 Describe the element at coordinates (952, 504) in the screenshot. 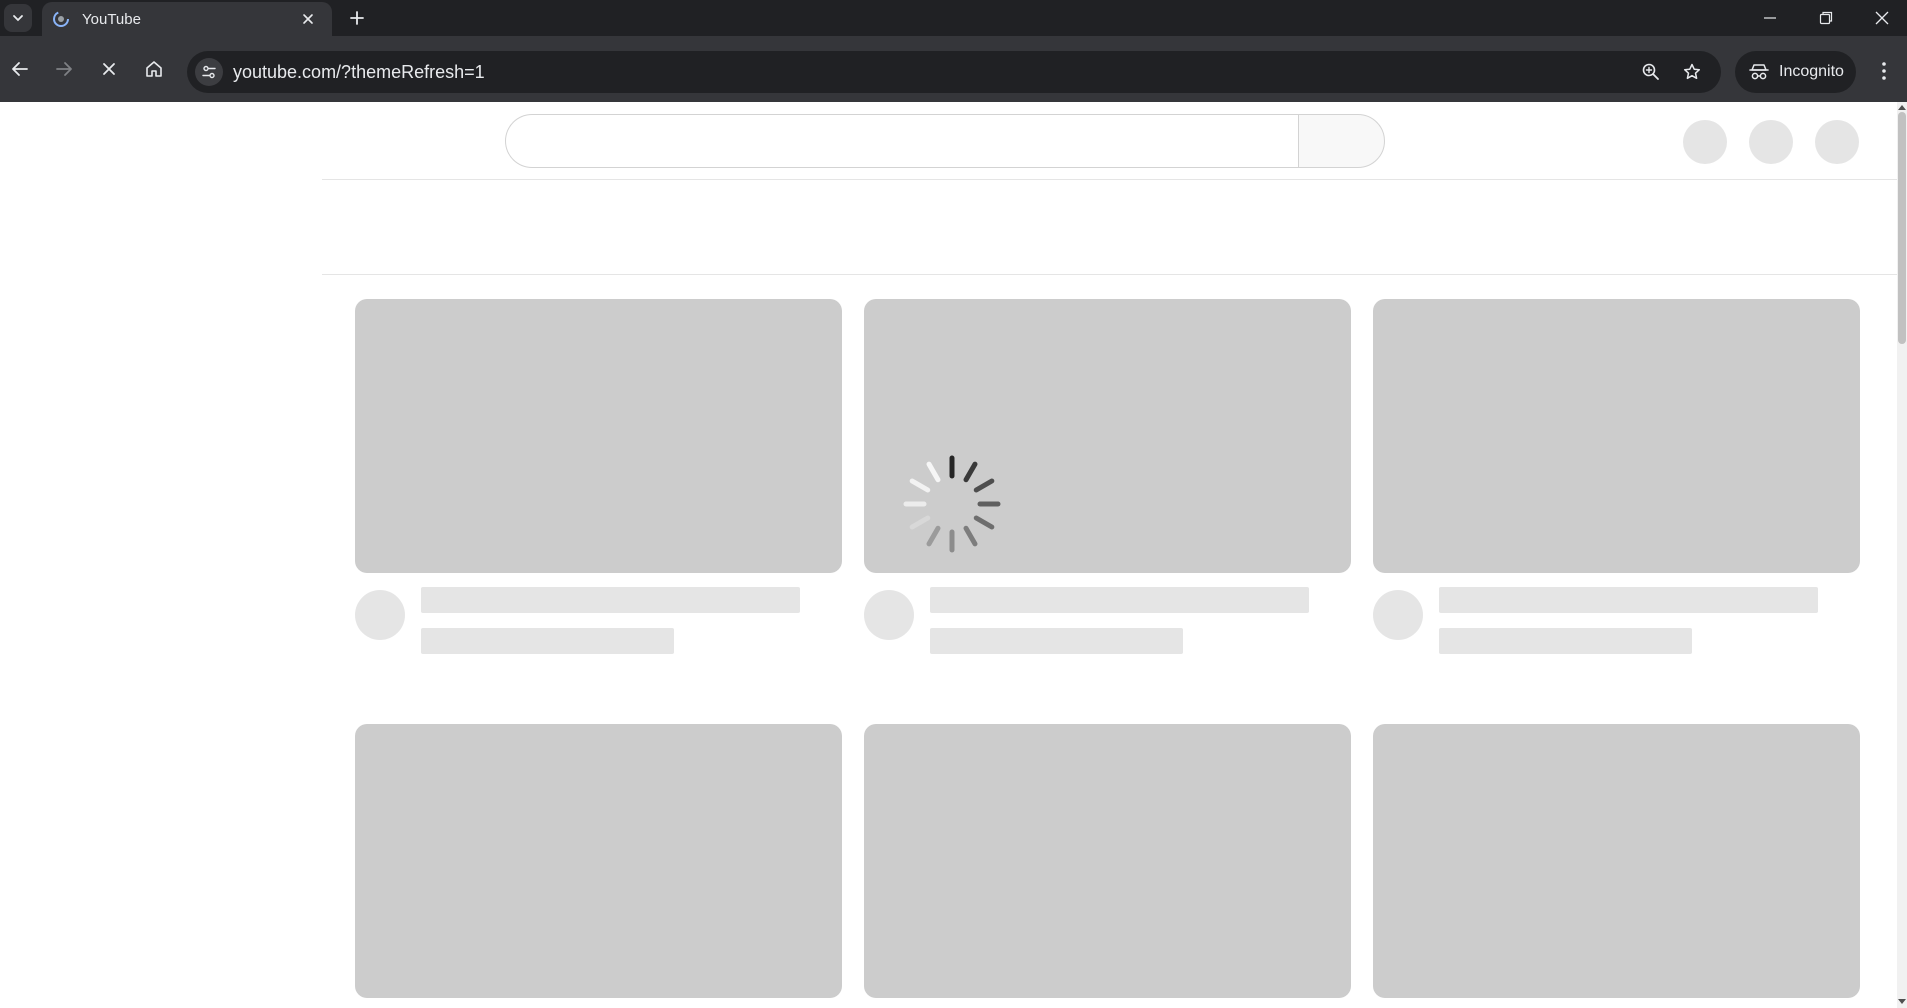

I see `loading-spinner-icon` at that location.